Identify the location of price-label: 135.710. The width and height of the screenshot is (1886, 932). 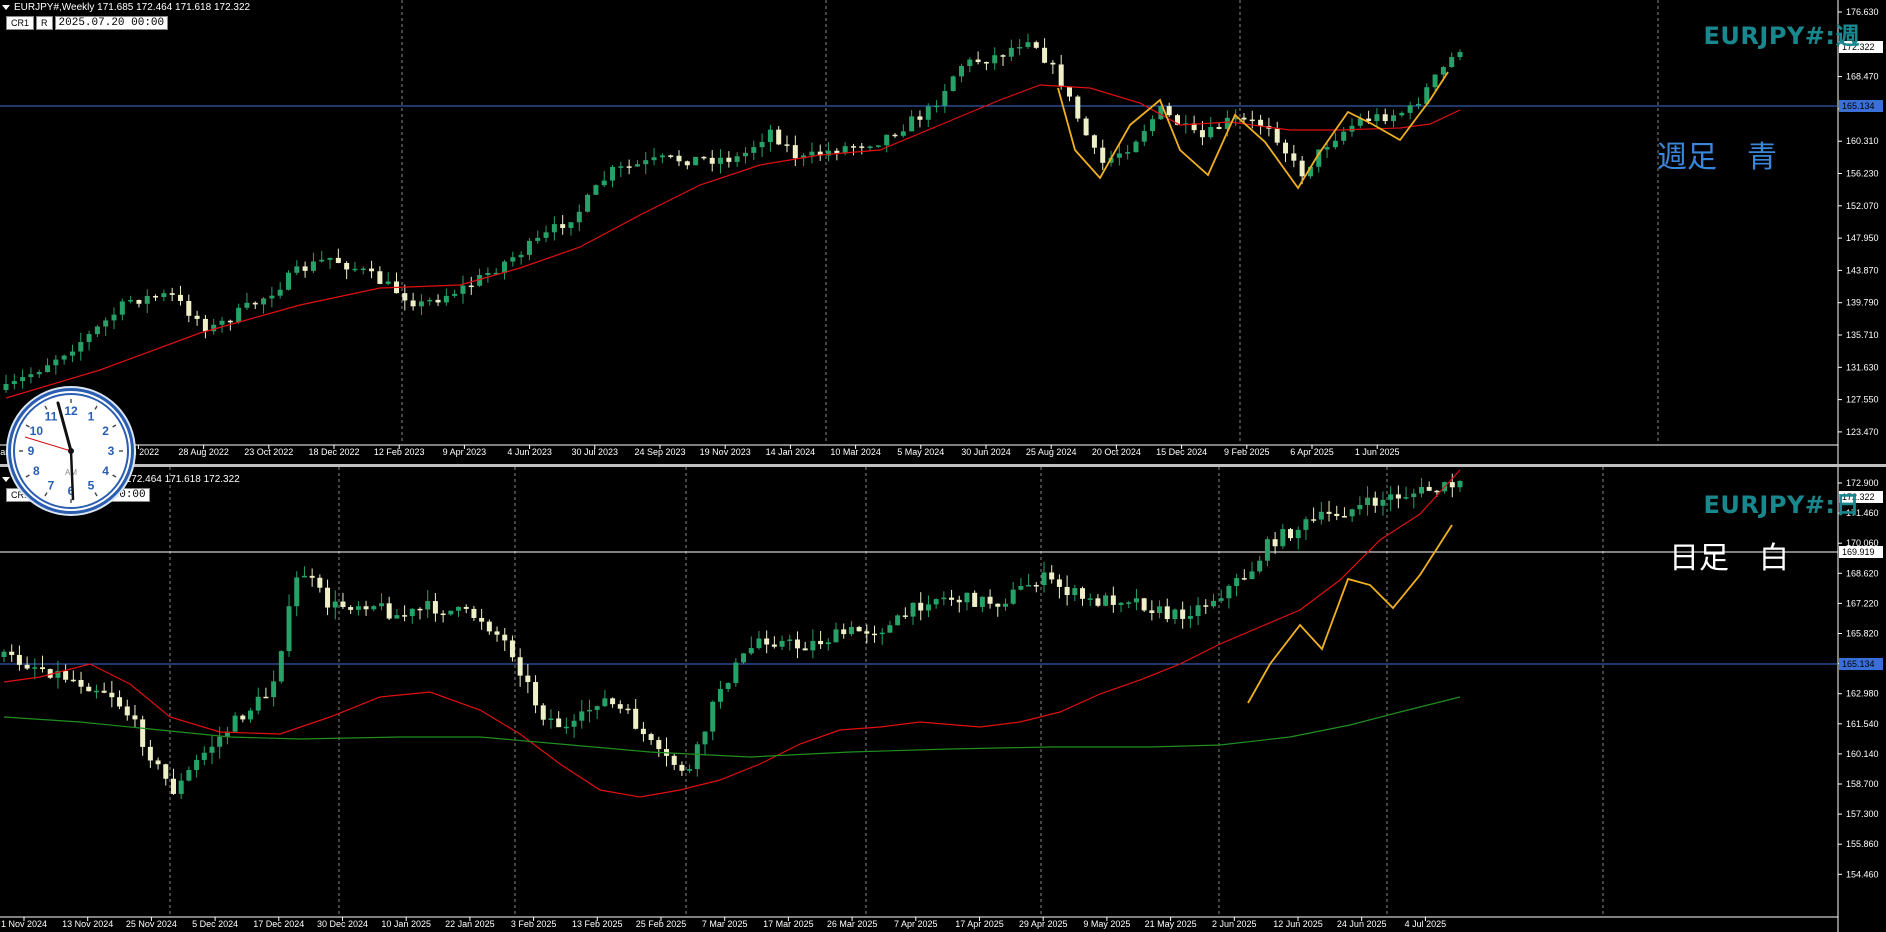
(1862, 335).